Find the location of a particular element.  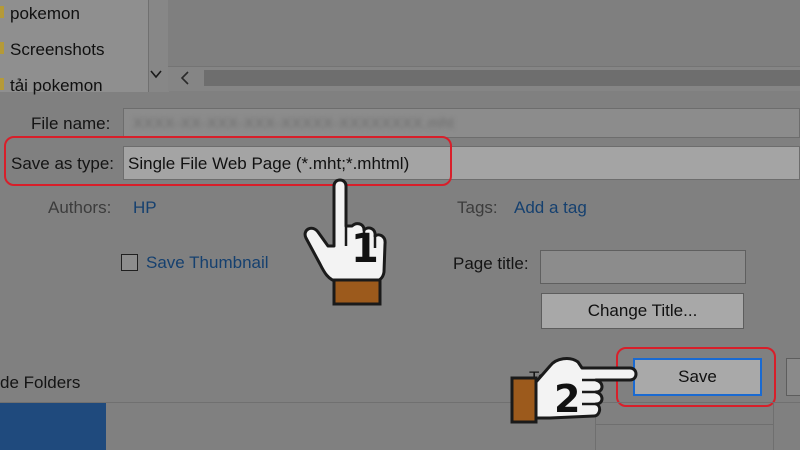

save-thumbnail-label: Save Thumbnail is located at coordinates (207, 263).